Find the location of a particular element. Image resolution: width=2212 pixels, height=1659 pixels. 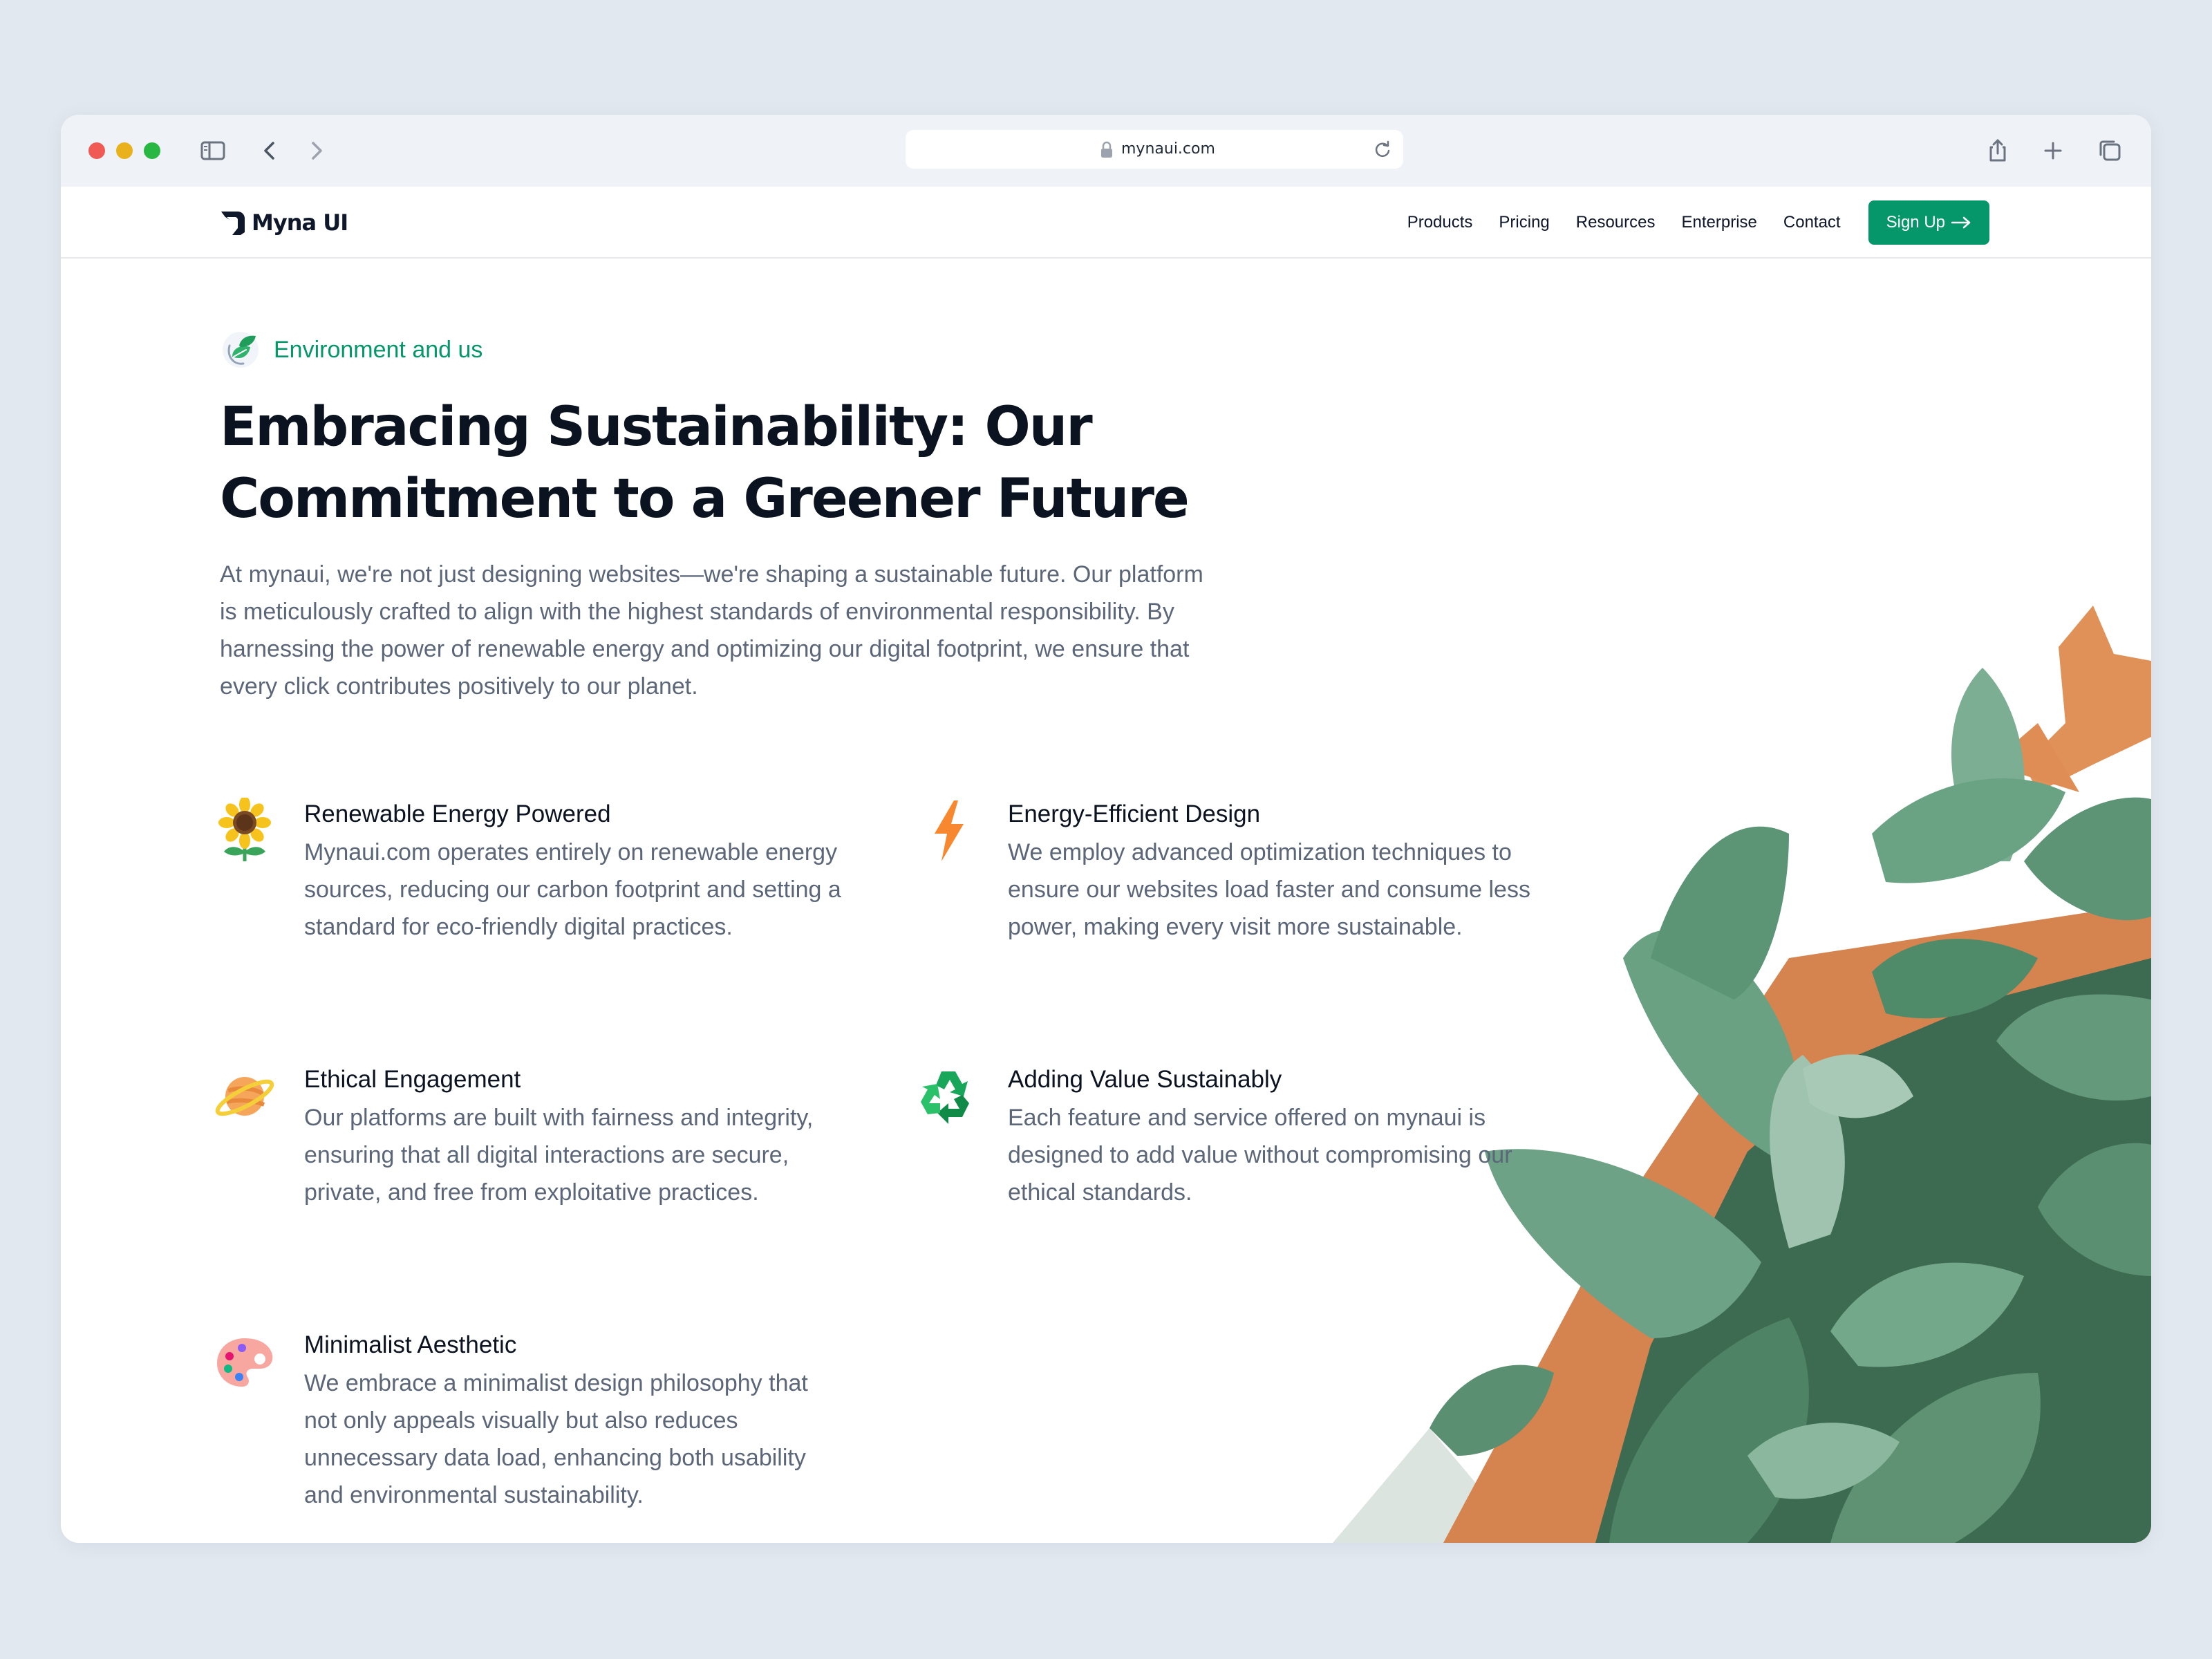

myna-logo-icon is located at coordinates (233, 223).